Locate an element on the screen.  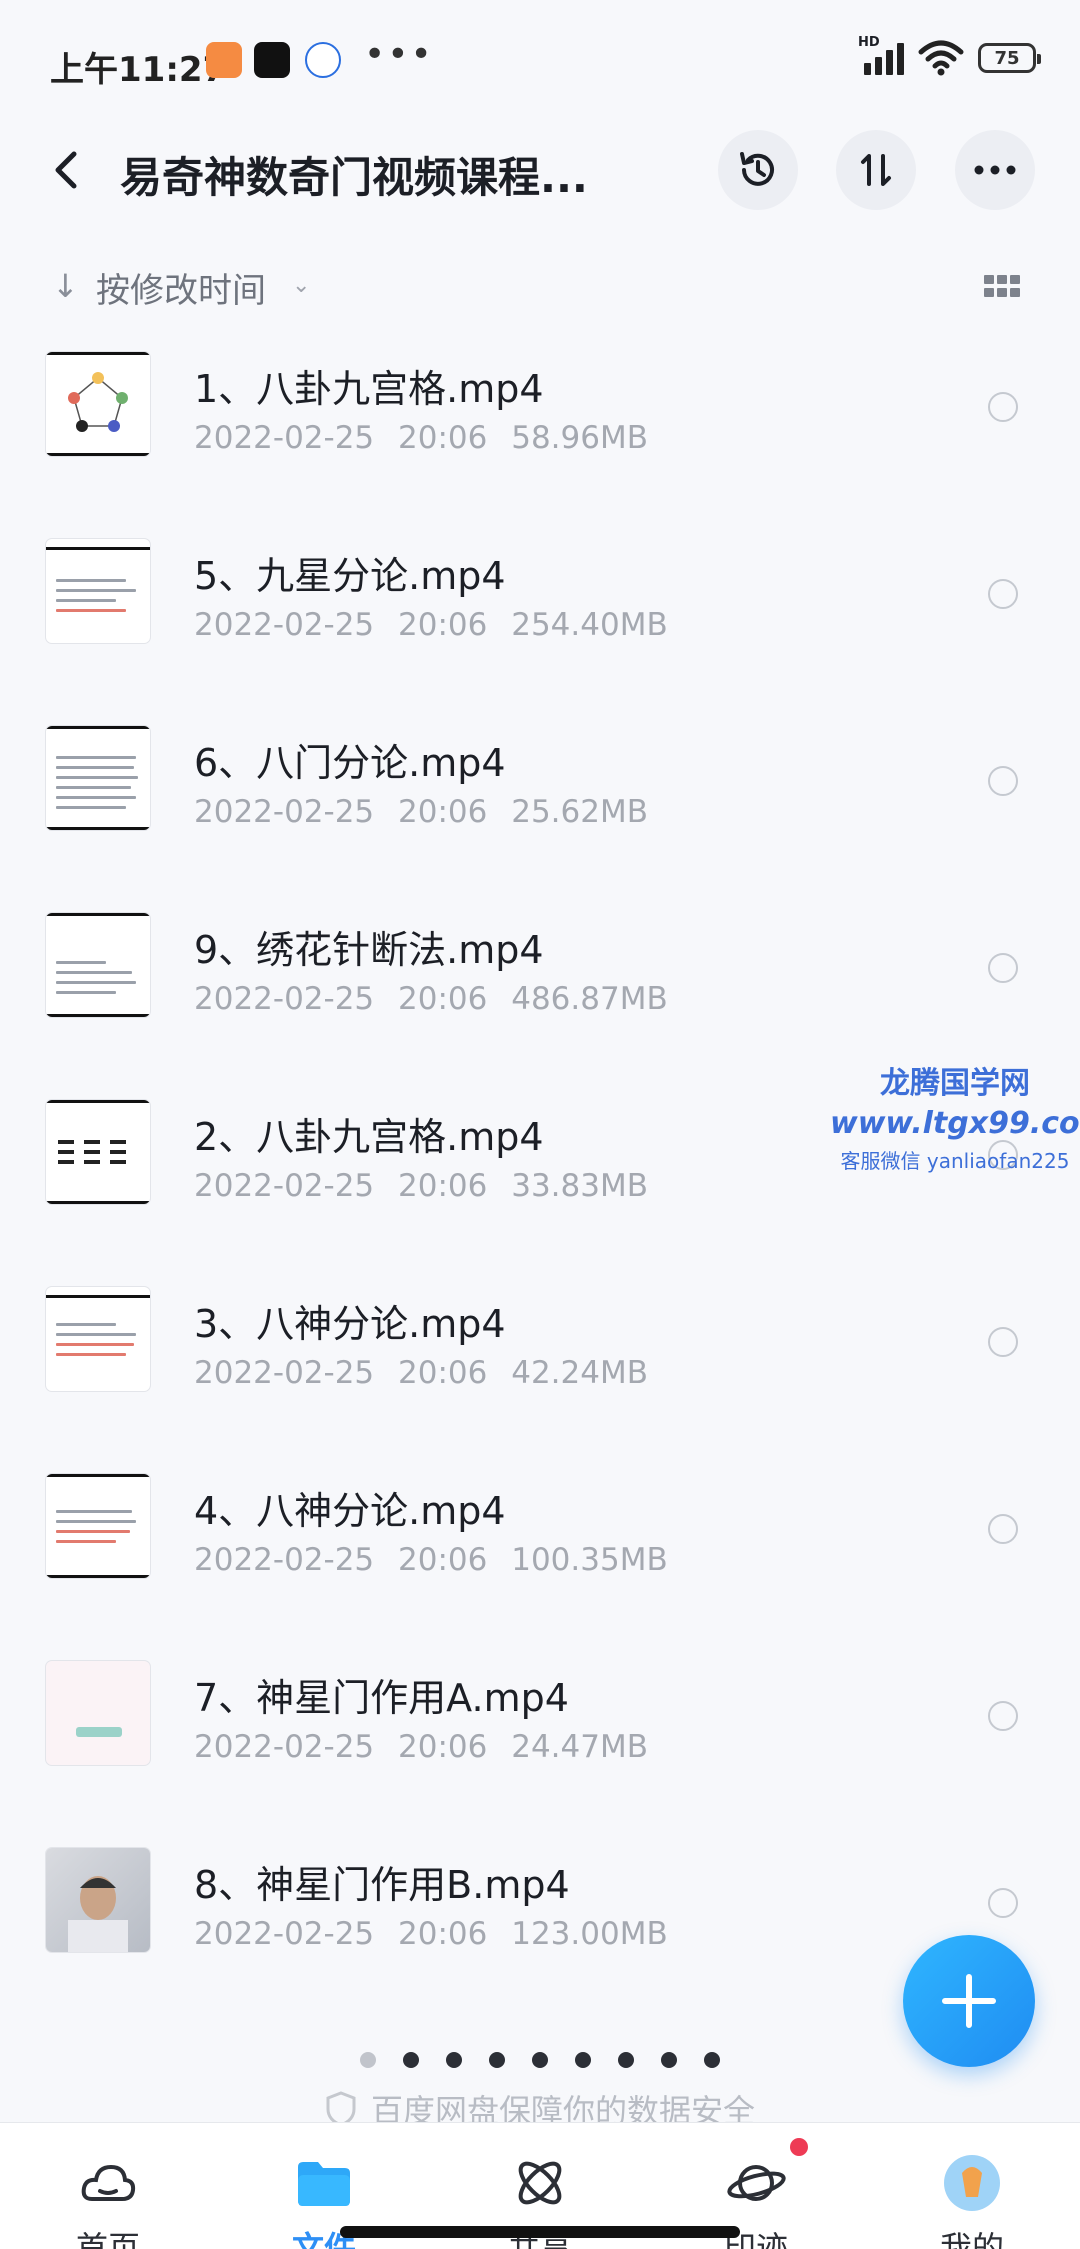
file-row: 3、八神分论.mp4 2022-02-25 20:06 42.24MB is located at coordinates (540, 1368).